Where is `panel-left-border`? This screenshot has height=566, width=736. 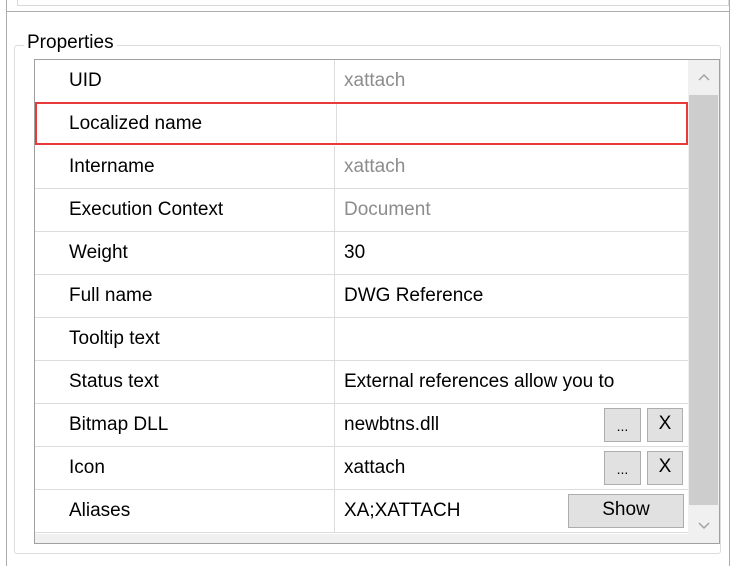 panel-left-border is located at coordinates (6, 289).